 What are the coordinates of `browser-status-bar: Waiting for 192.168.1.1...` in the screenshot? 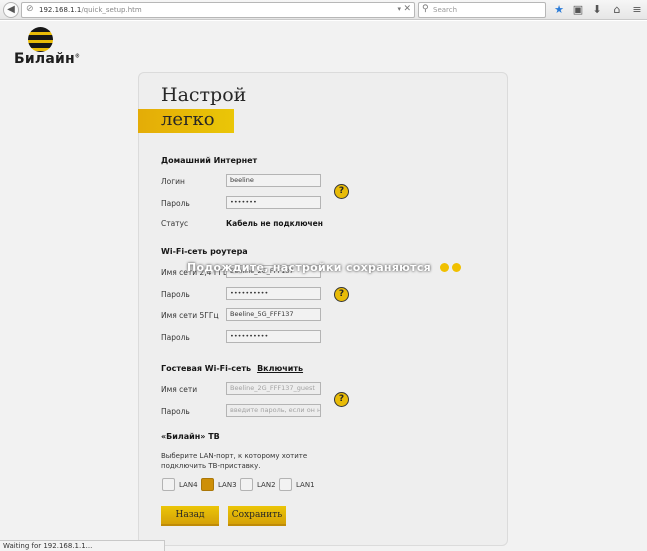 It's located at (82, 545).